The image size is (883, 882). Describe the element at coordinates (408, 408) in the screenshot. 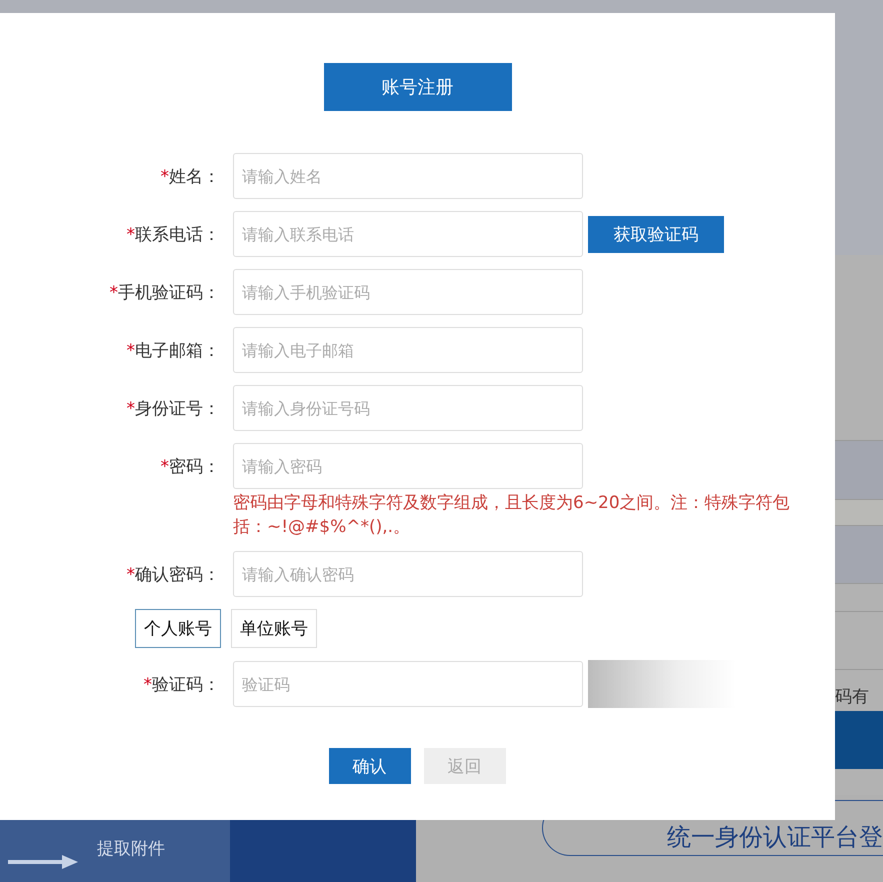

I see `input-field: 请输入身份证号码` at that location.